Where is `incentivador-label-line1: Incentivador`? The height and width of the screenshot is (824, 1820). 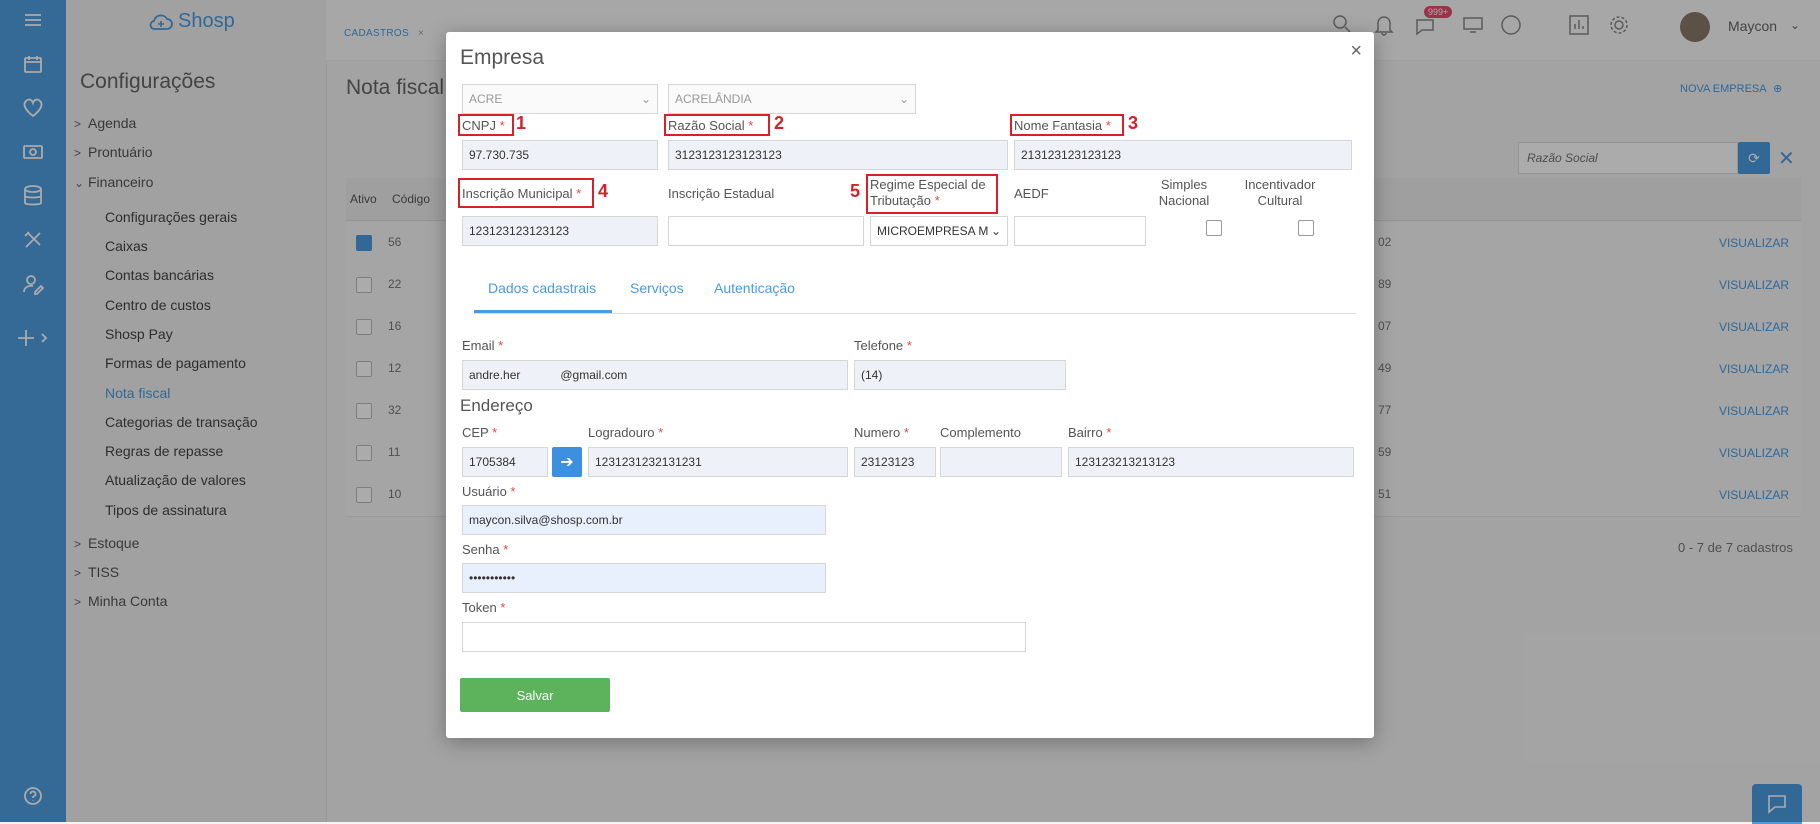
incentivador-label-line1: Incentivador is located at coordinates (1280, 184).